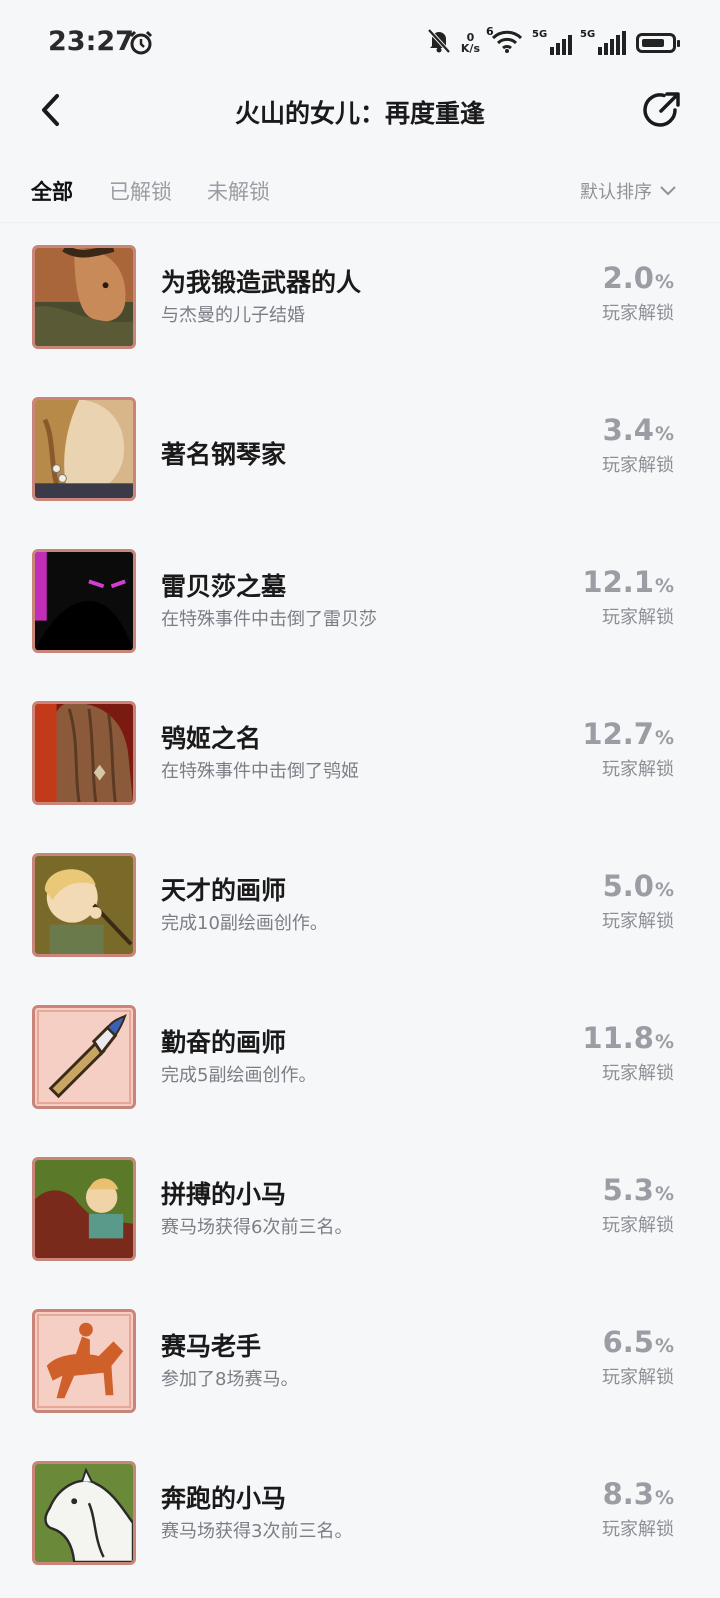 The height and width of the screenshot is (1598, 720). Describe the element at coordinates (224, 1042) in the screenshot. I see `achievement-name: 勤奋的画师` at that location.